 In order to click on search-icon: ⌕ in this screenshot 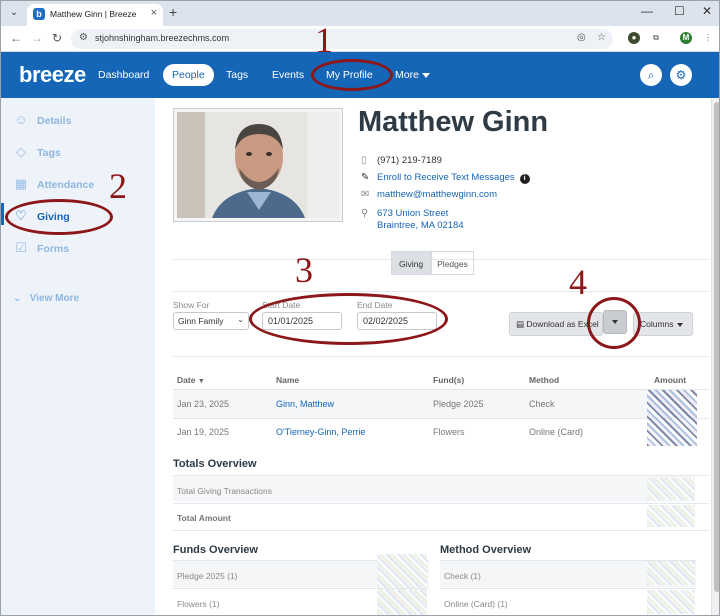, I will do `click(651, 75)`.